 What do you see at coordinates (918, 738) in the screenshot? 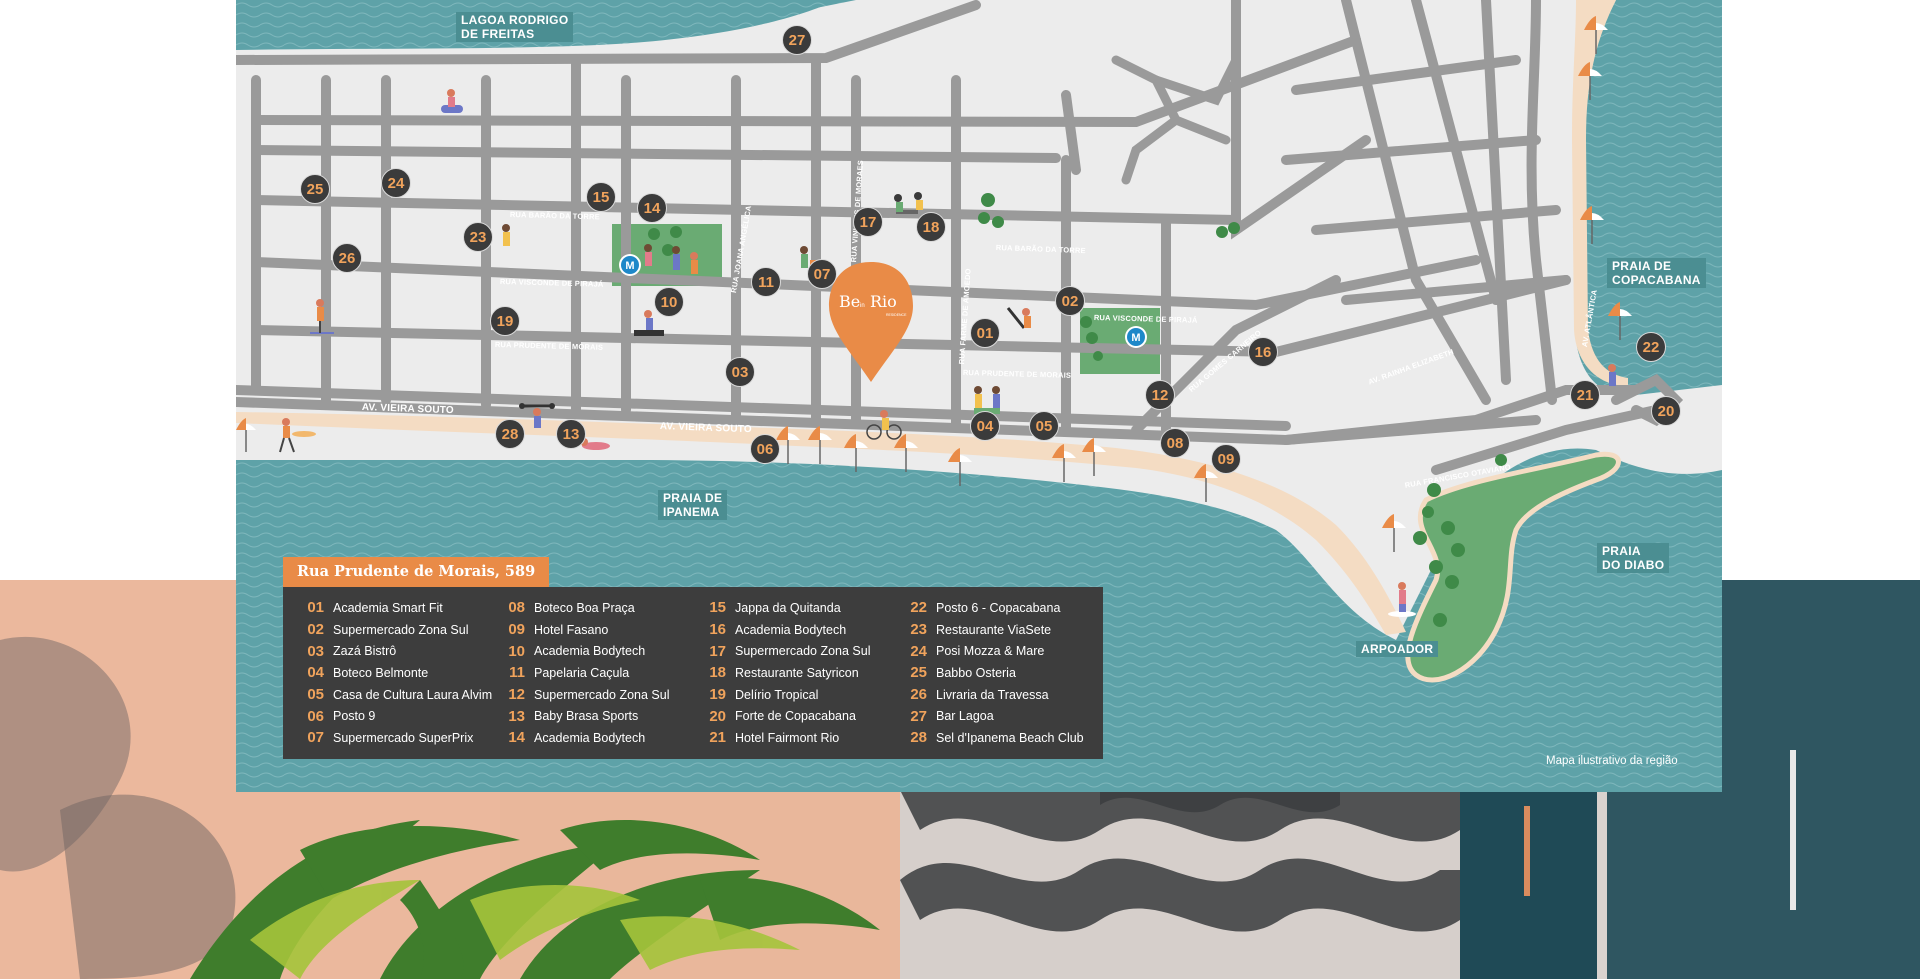
I see `legend-number: 28` at bounding box center [918, 738].